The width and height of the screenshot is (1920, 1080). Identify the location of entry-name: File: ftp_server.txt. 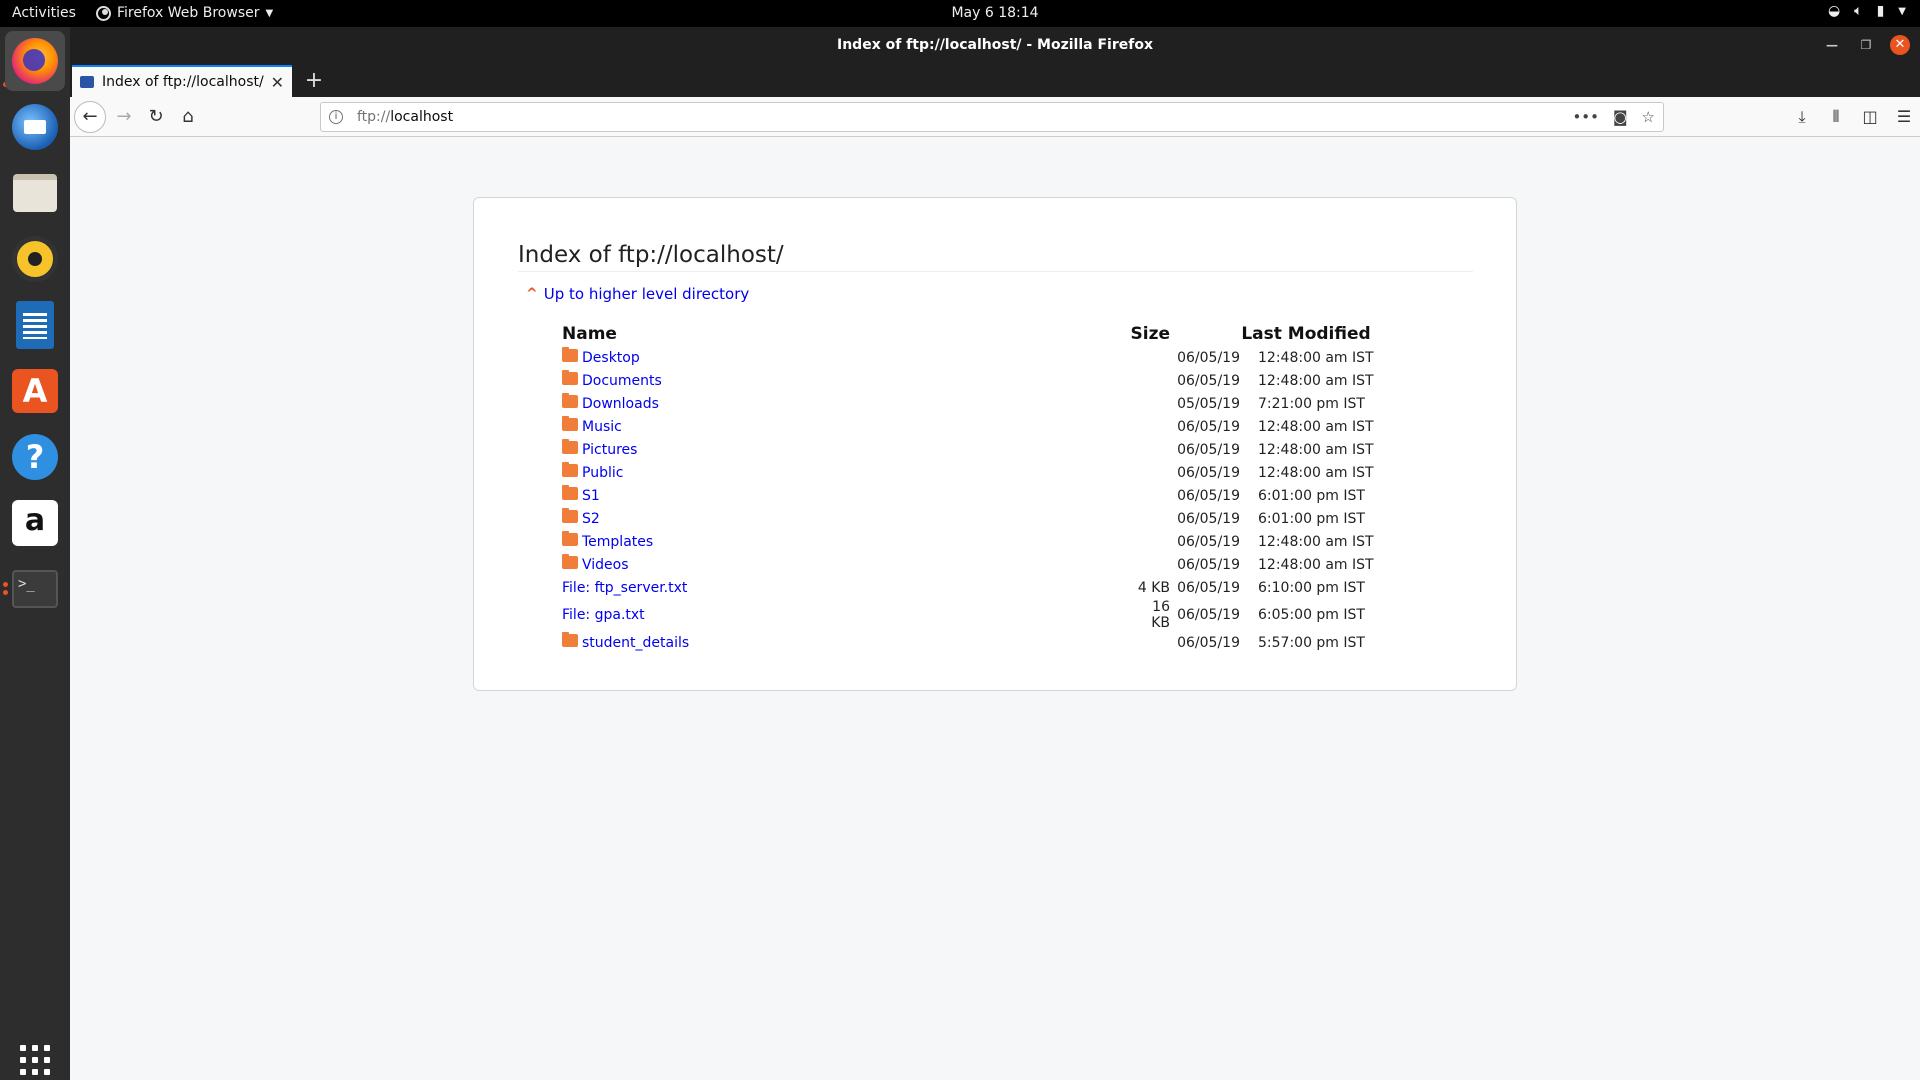
(625, 587).